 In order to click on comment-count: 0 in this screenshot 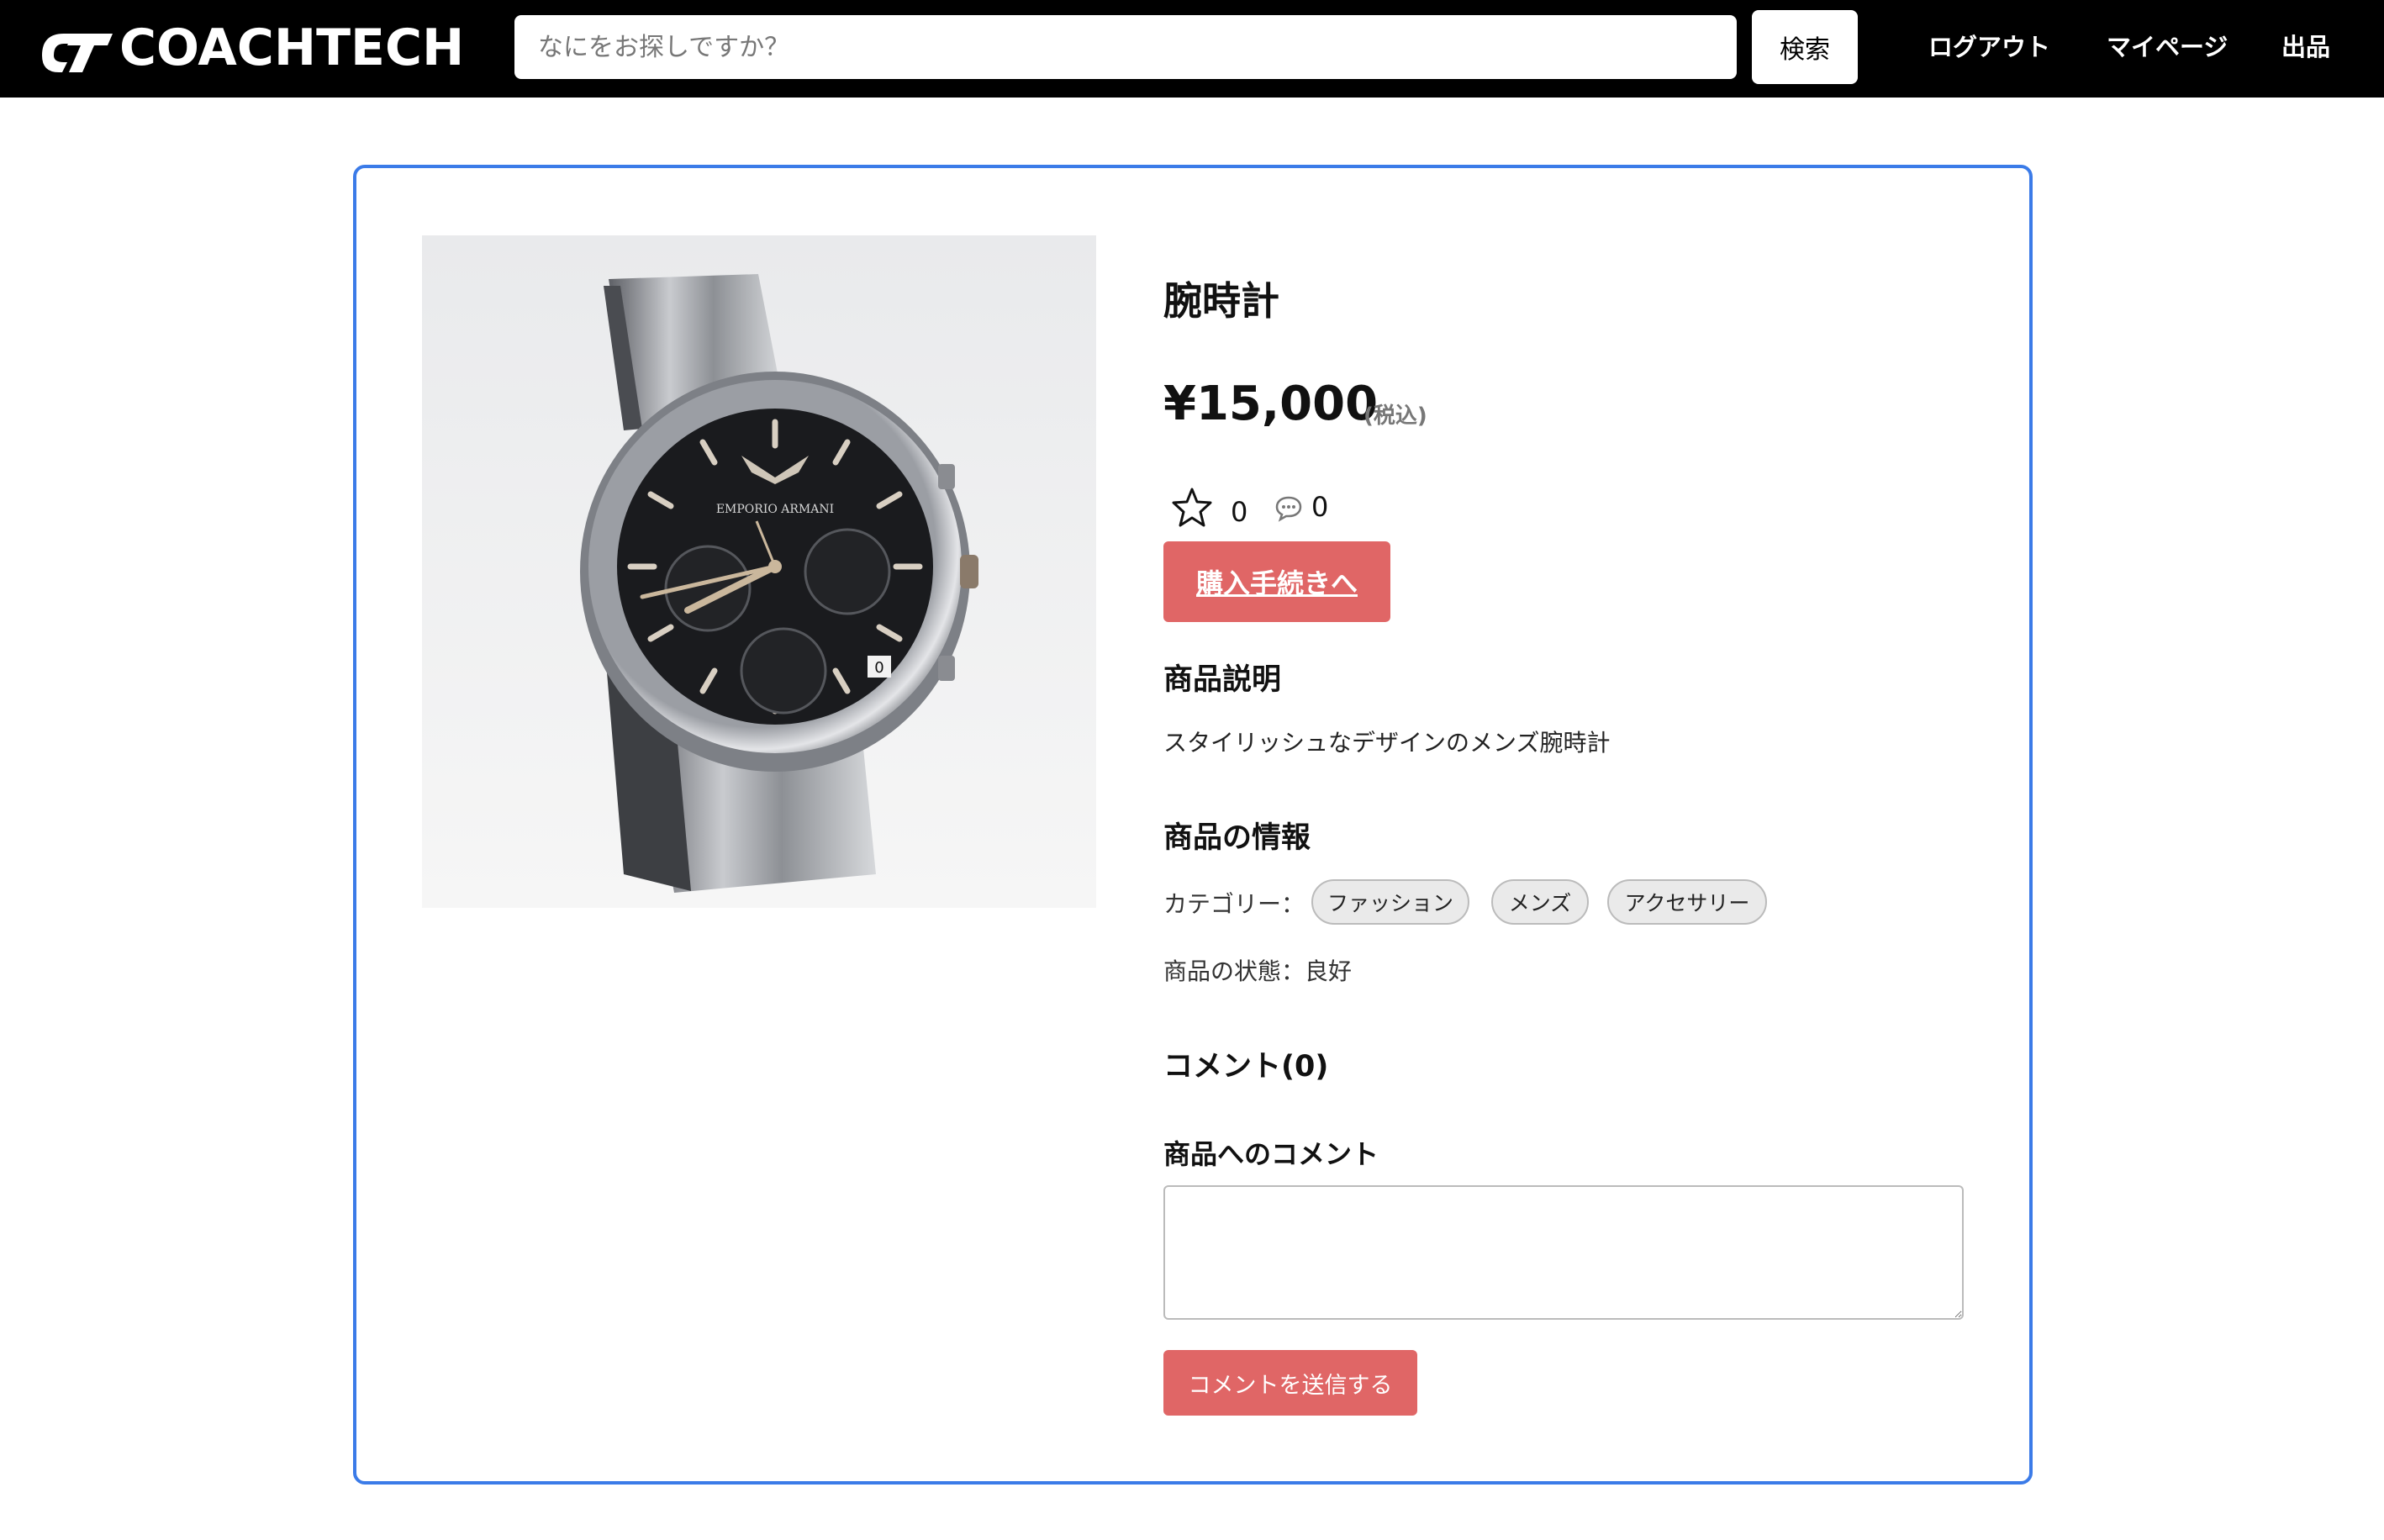, I will do `click(1320, 507)`.